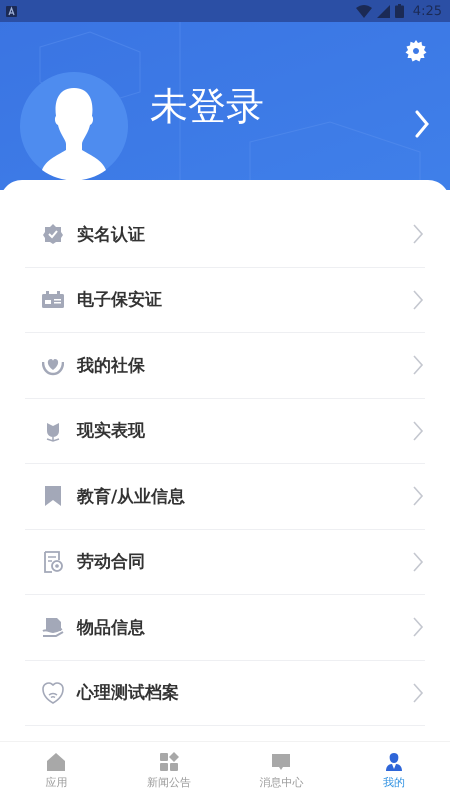 The width and height of the screenshot is (450, 800). What do you see at coordinates (11, 11) in the screenshot?
I see `notification-icon` at bounding box center [11, 11].